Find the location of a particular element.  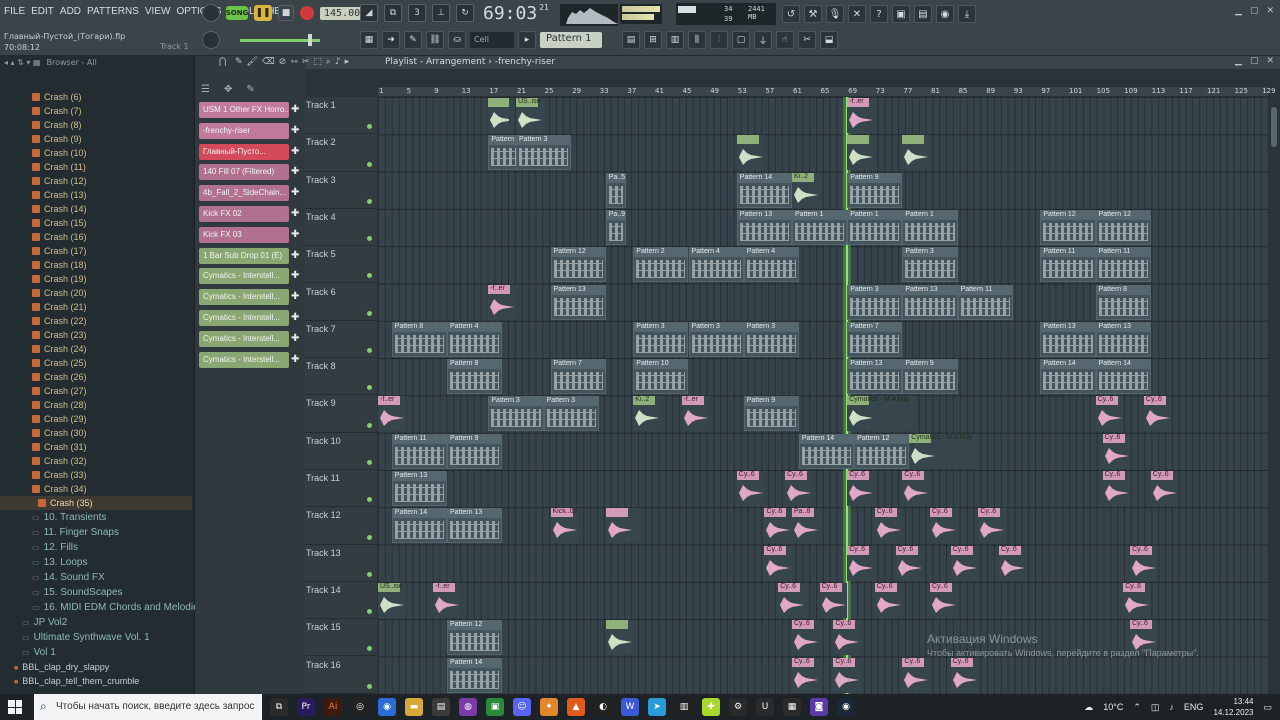

browser-sample-item: Crash (12) is located at coordinates (96, 181).